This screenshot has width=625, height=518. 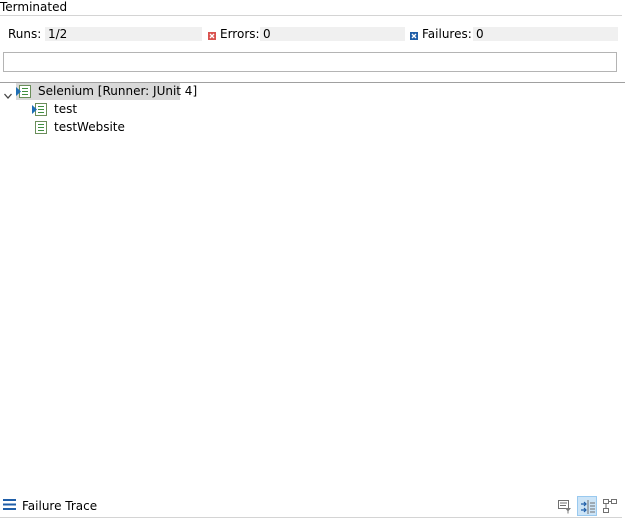 I want to click on failures-value: 0, so click(x=545, y=34).